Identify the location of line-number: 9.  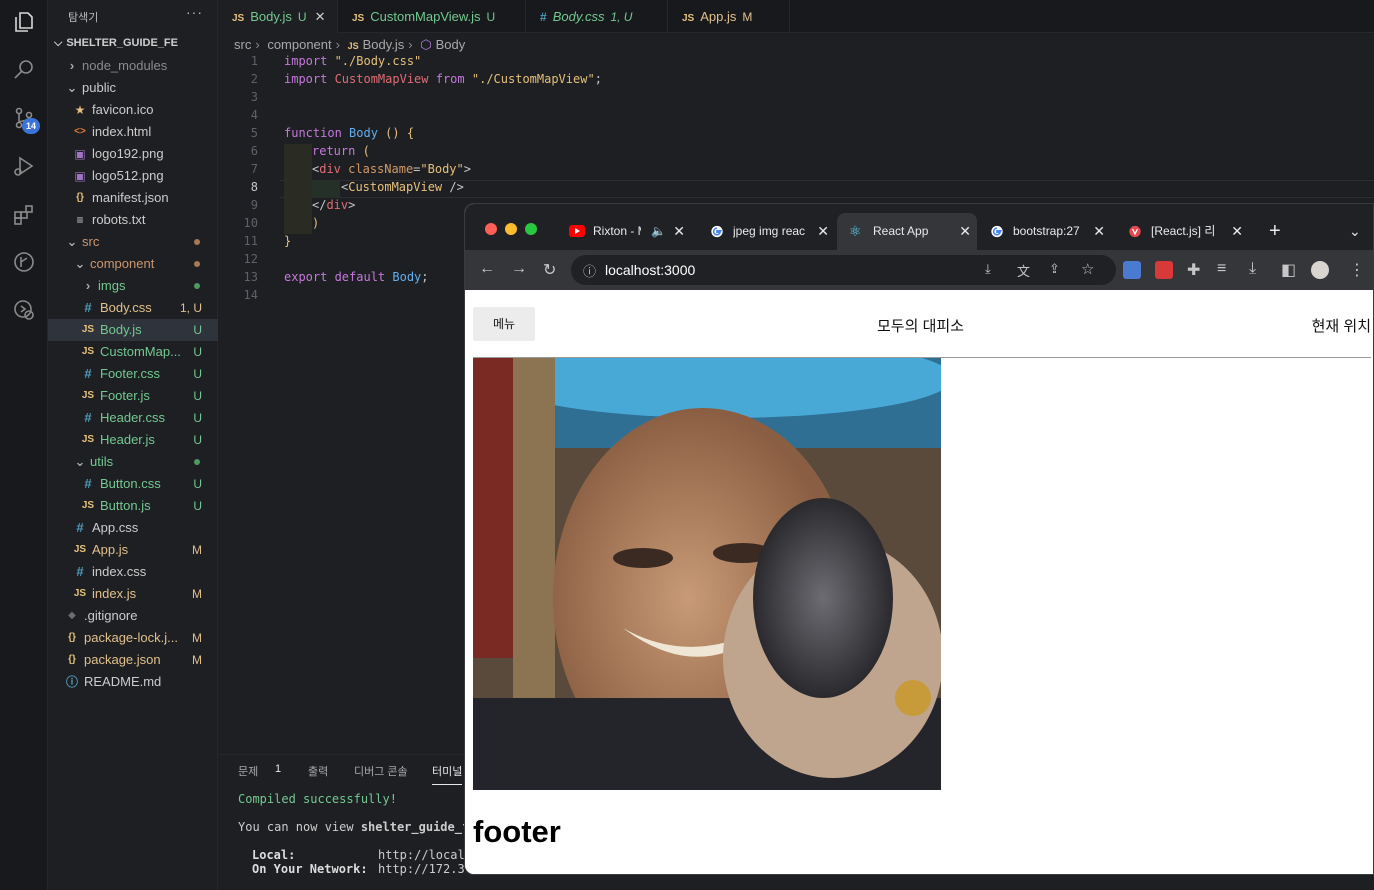
(254, 205).